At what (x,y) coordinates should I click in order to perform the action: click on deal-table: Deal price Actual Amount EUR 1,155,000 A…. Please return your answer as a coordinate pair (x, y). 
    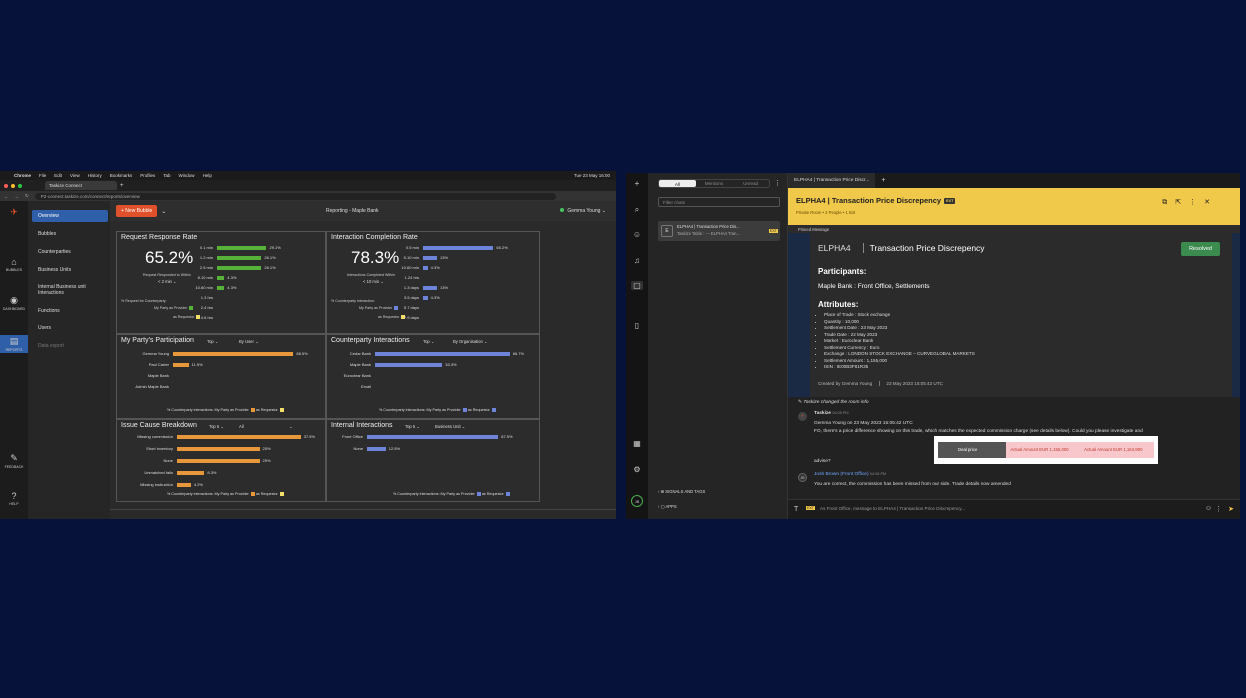
    Looking at the image, I should click on (1046, 450).